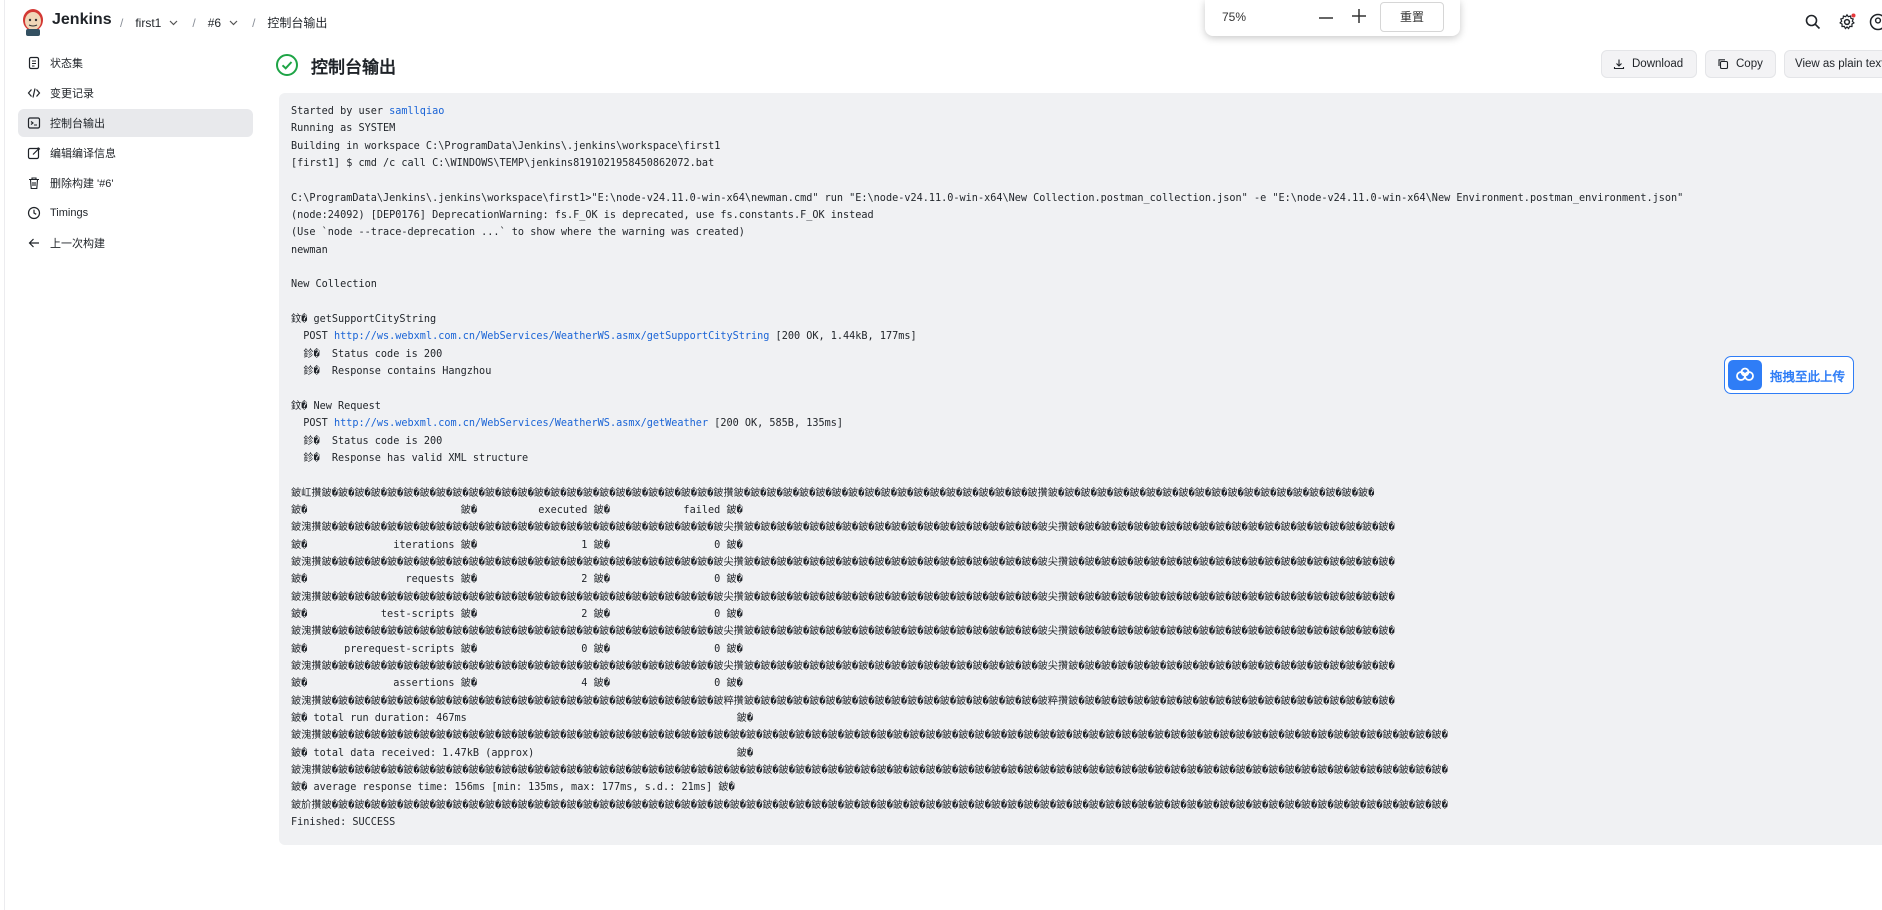 The image size is (1882, 910). I want to click on console-line: 鈹� iterations 鈹� 1 鈹� 0 鈹�, so click(517, 545).